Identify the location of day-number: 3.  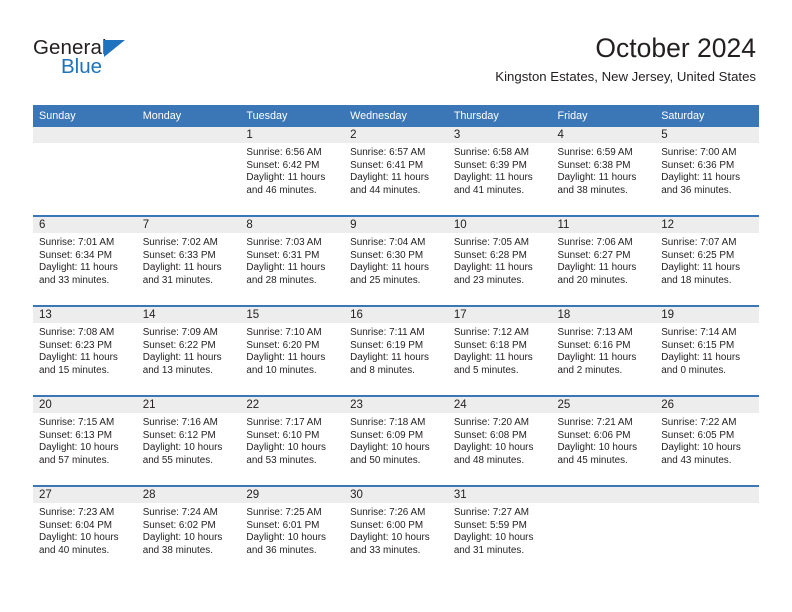
(499, 135).